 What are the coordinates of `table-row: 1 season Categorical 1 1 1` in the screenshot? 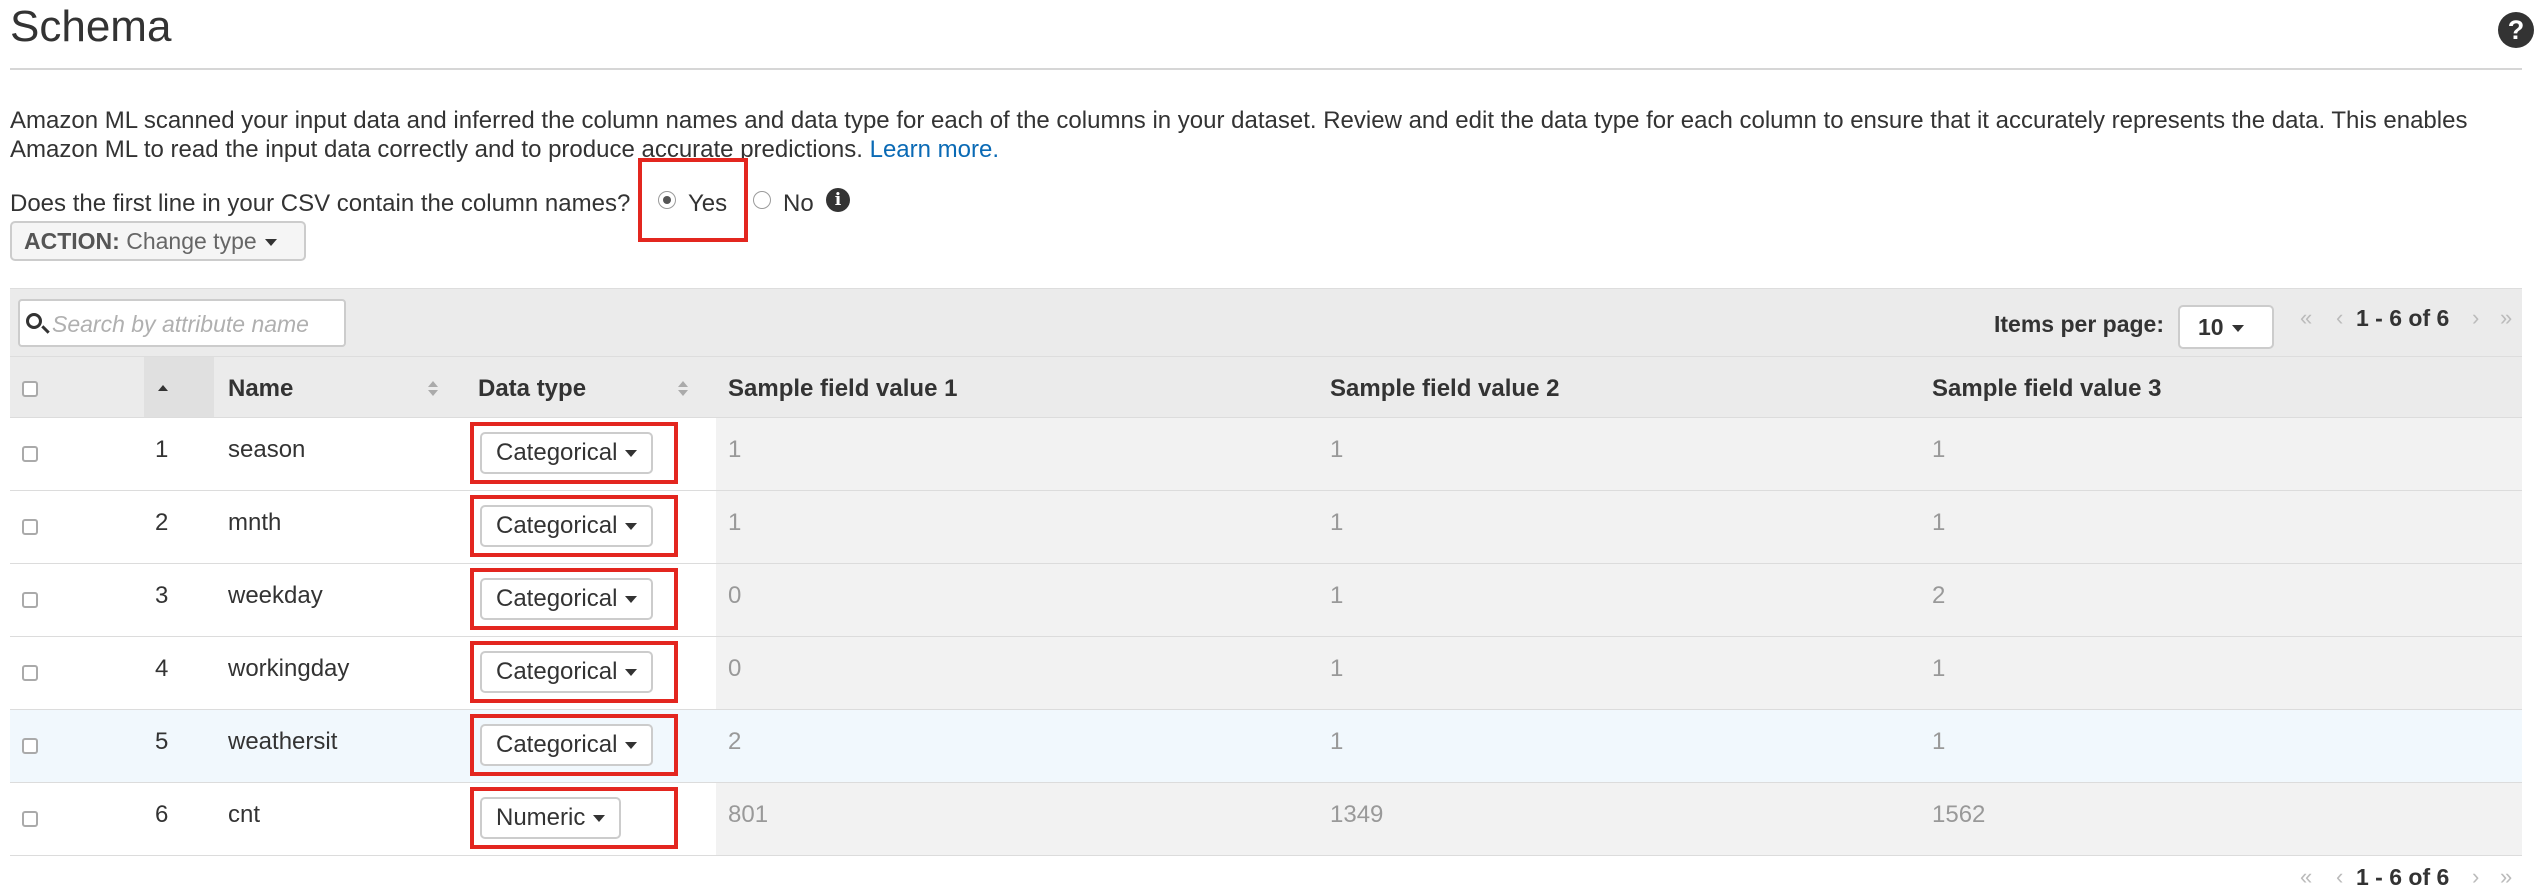 It's located at (1266, 453).